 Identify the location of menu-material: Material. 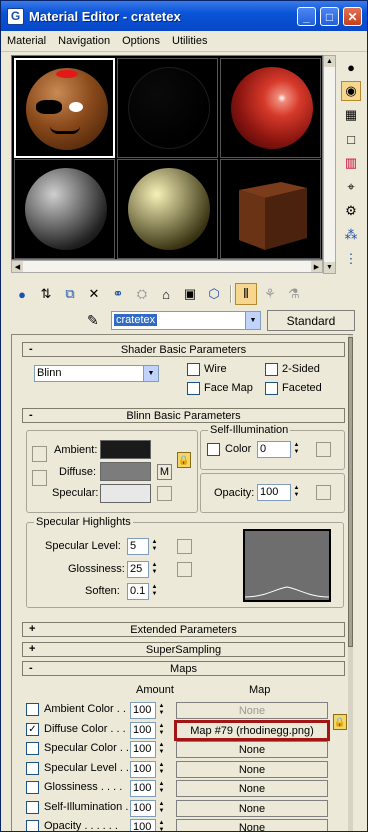
(26, 41).